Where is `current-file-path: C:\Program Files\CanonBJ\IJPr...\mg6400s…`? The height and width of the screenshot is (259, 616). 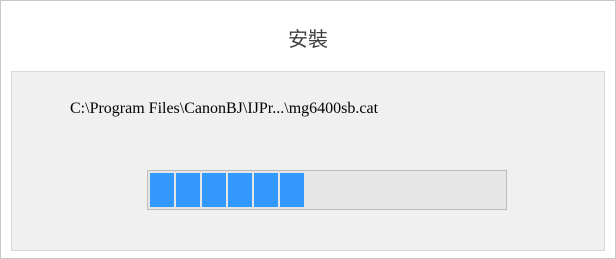 current-file-path: C:\Program Files\CanonBJ\IJPr...\mg6400s… is located at coordinates (224, 108).